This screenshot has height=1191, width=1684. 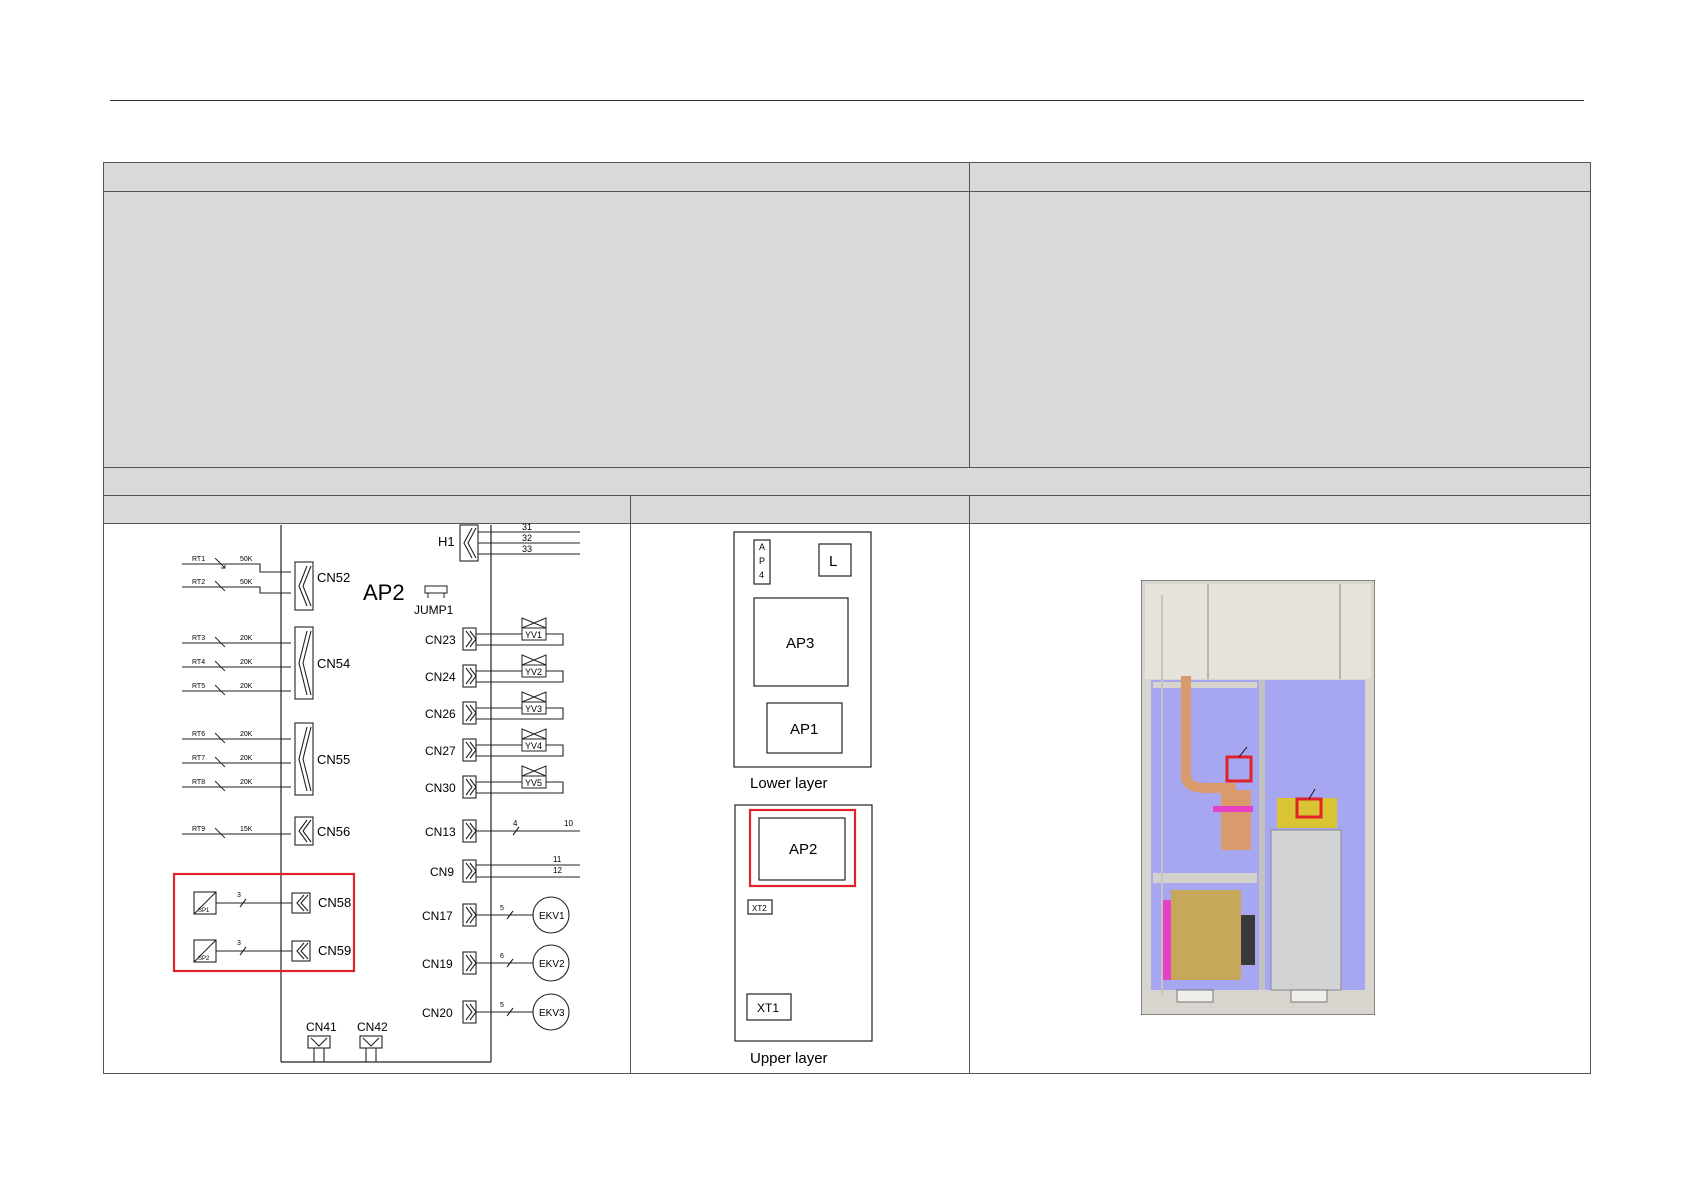 What do you see at coordinates (759, 908) in the screenshot?
I see `xt2-label: XT2` at bounding box center [759, 908].